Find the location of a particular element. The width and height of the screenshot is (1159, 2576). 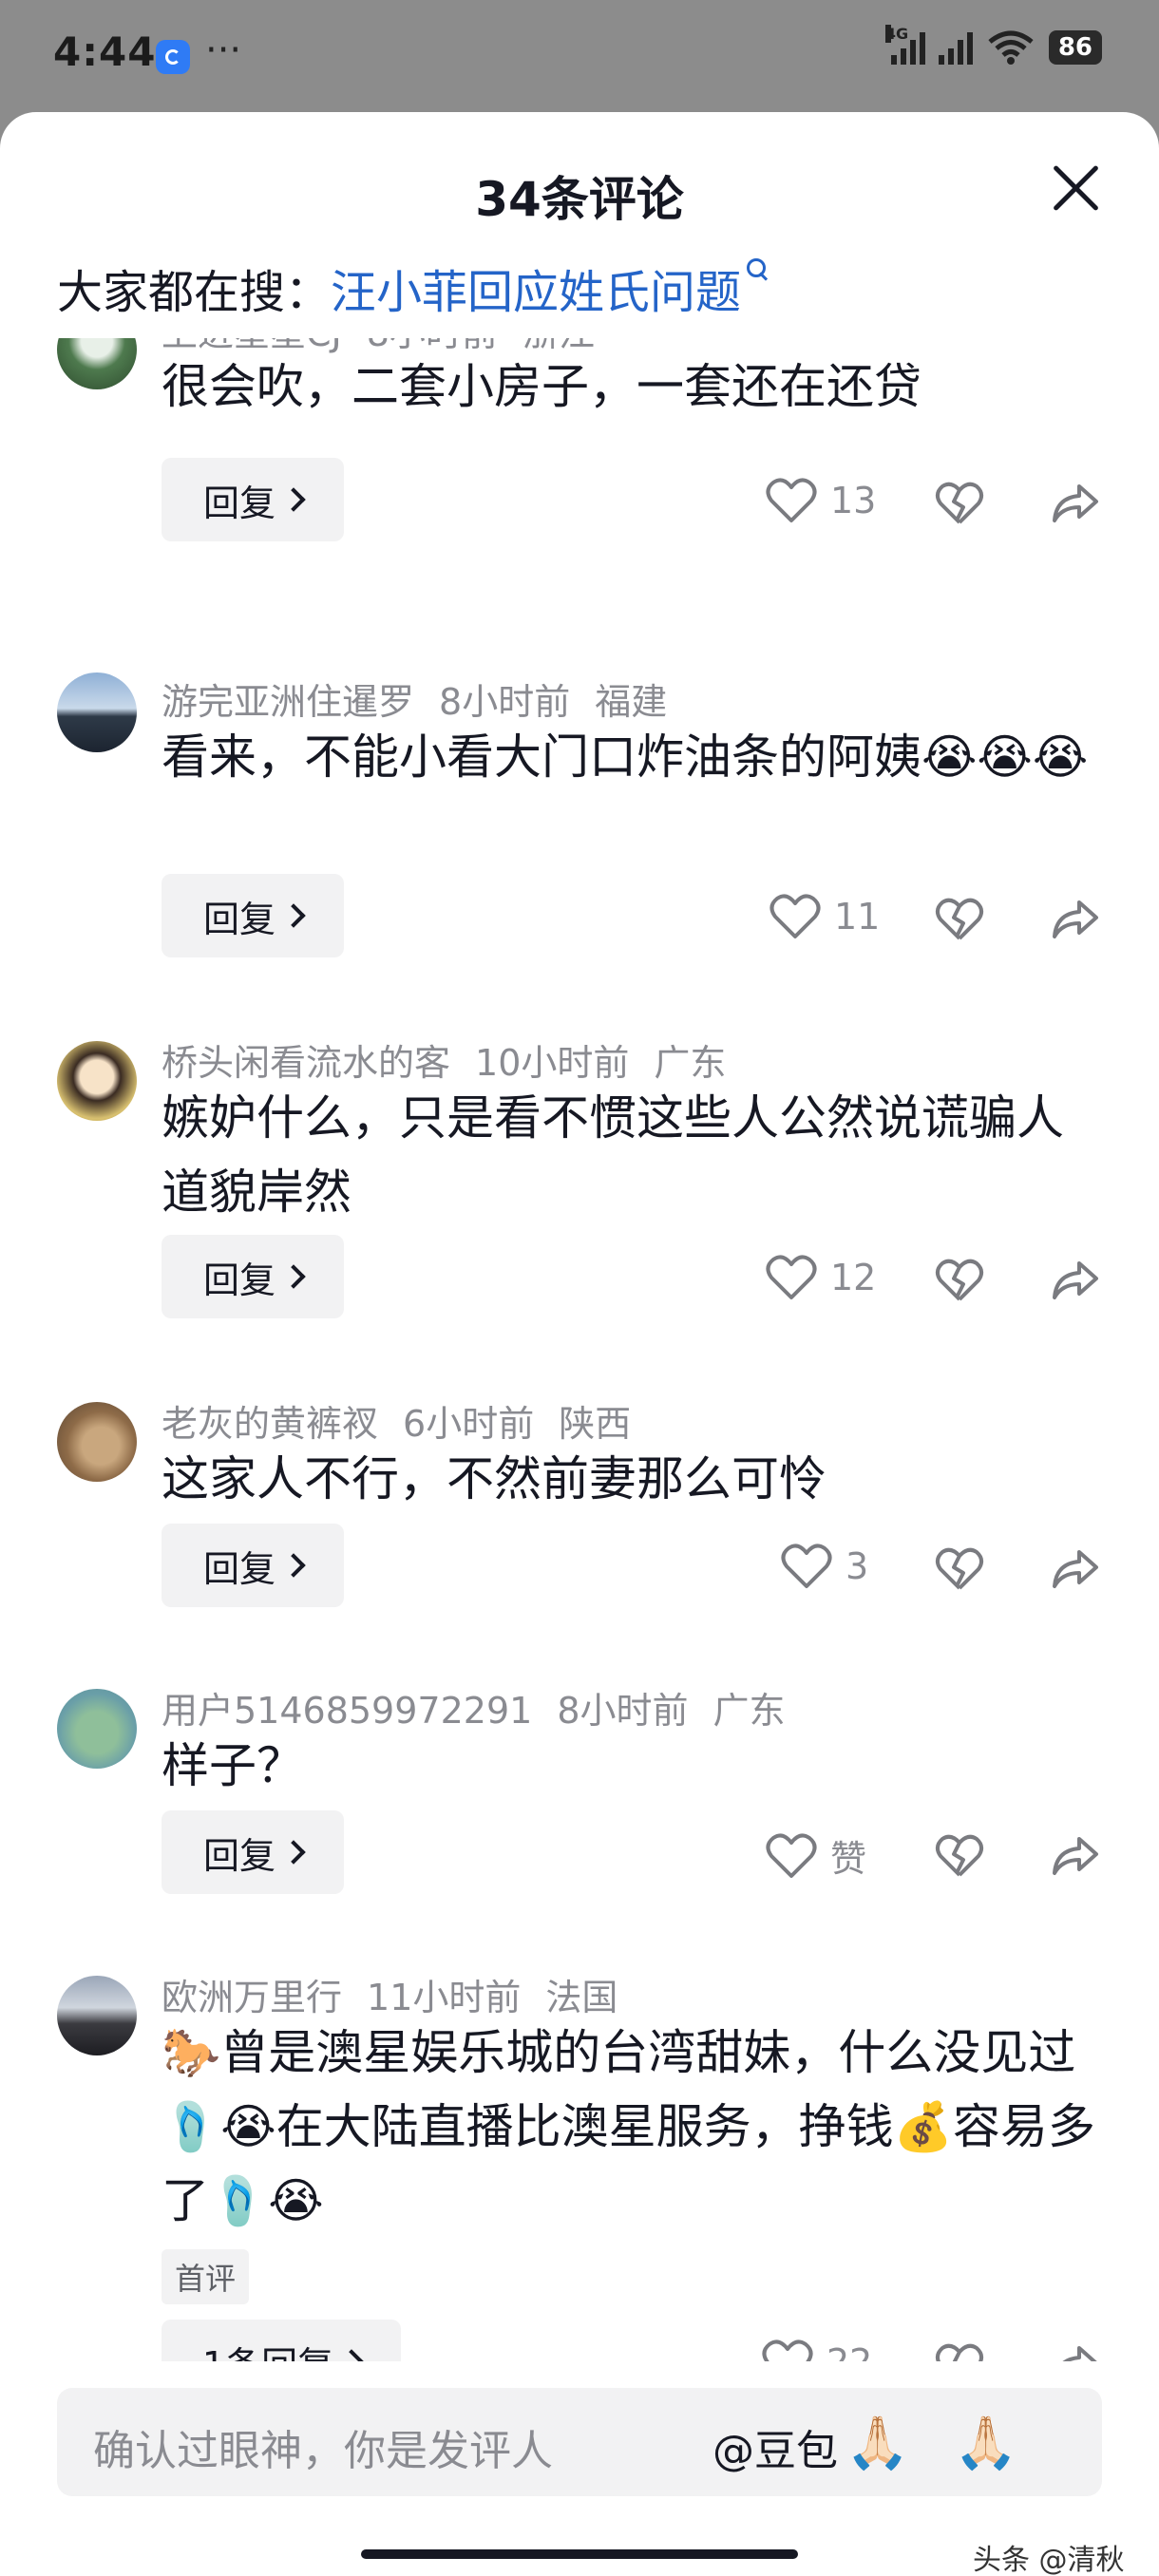

like-count: 13 is located at coordinates (853, 500).